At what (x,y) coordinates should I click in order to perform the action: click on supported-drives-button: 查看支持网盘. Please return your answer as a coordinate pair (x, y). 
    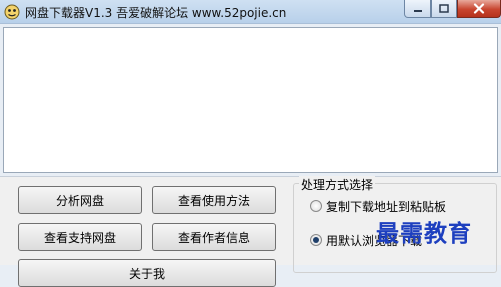
    Looking at the image, I should click on (80, 237).